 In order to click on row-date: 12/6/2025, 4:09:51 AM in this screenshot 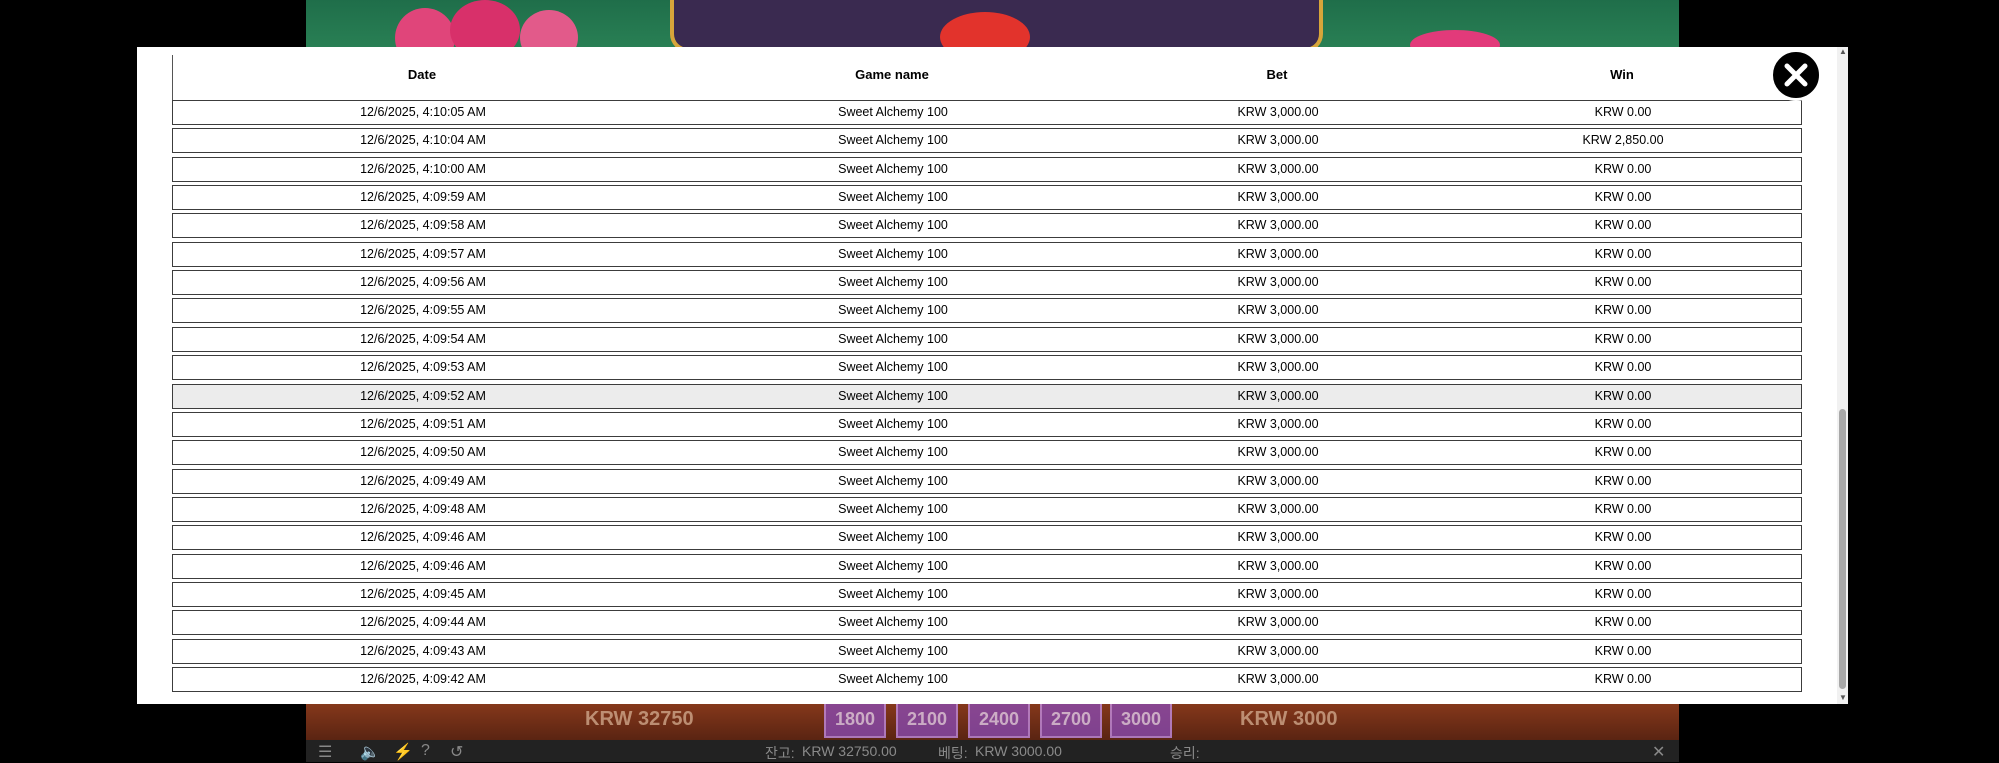, I will do `click(423, 424)`.